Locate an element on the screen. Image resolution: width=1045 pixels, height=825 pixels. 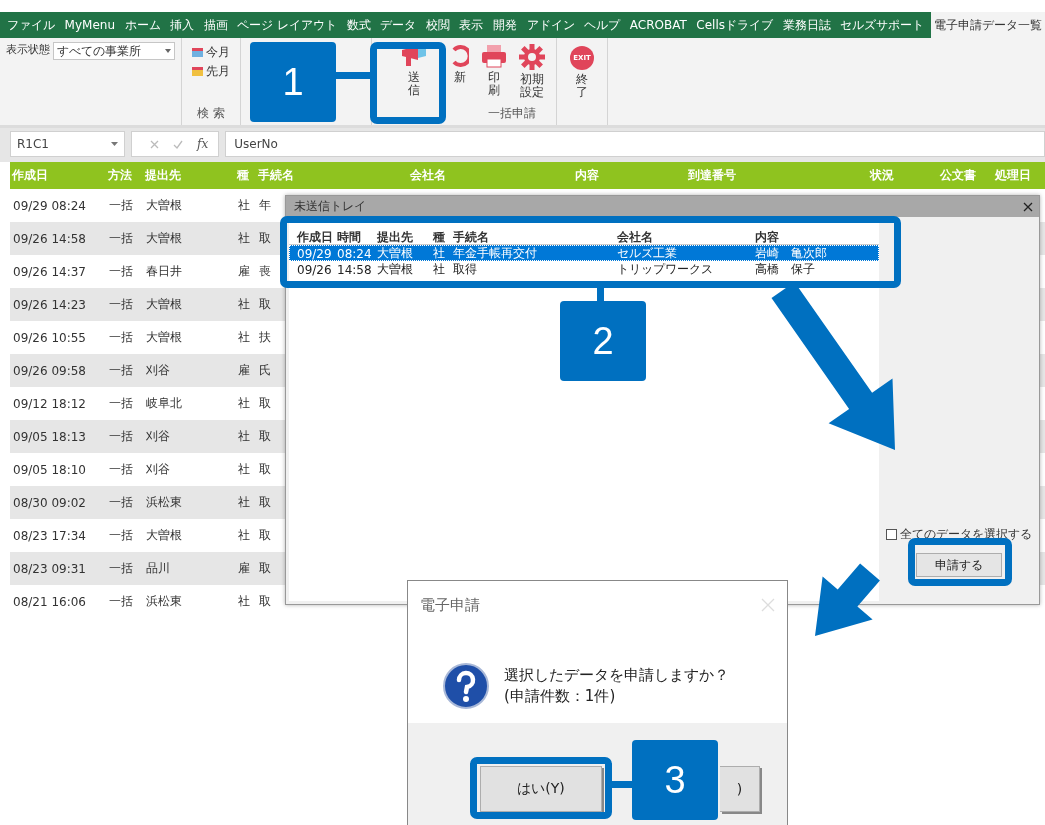
table-cell-text: 09/26 14:23 is located at coordinates (49, 304).